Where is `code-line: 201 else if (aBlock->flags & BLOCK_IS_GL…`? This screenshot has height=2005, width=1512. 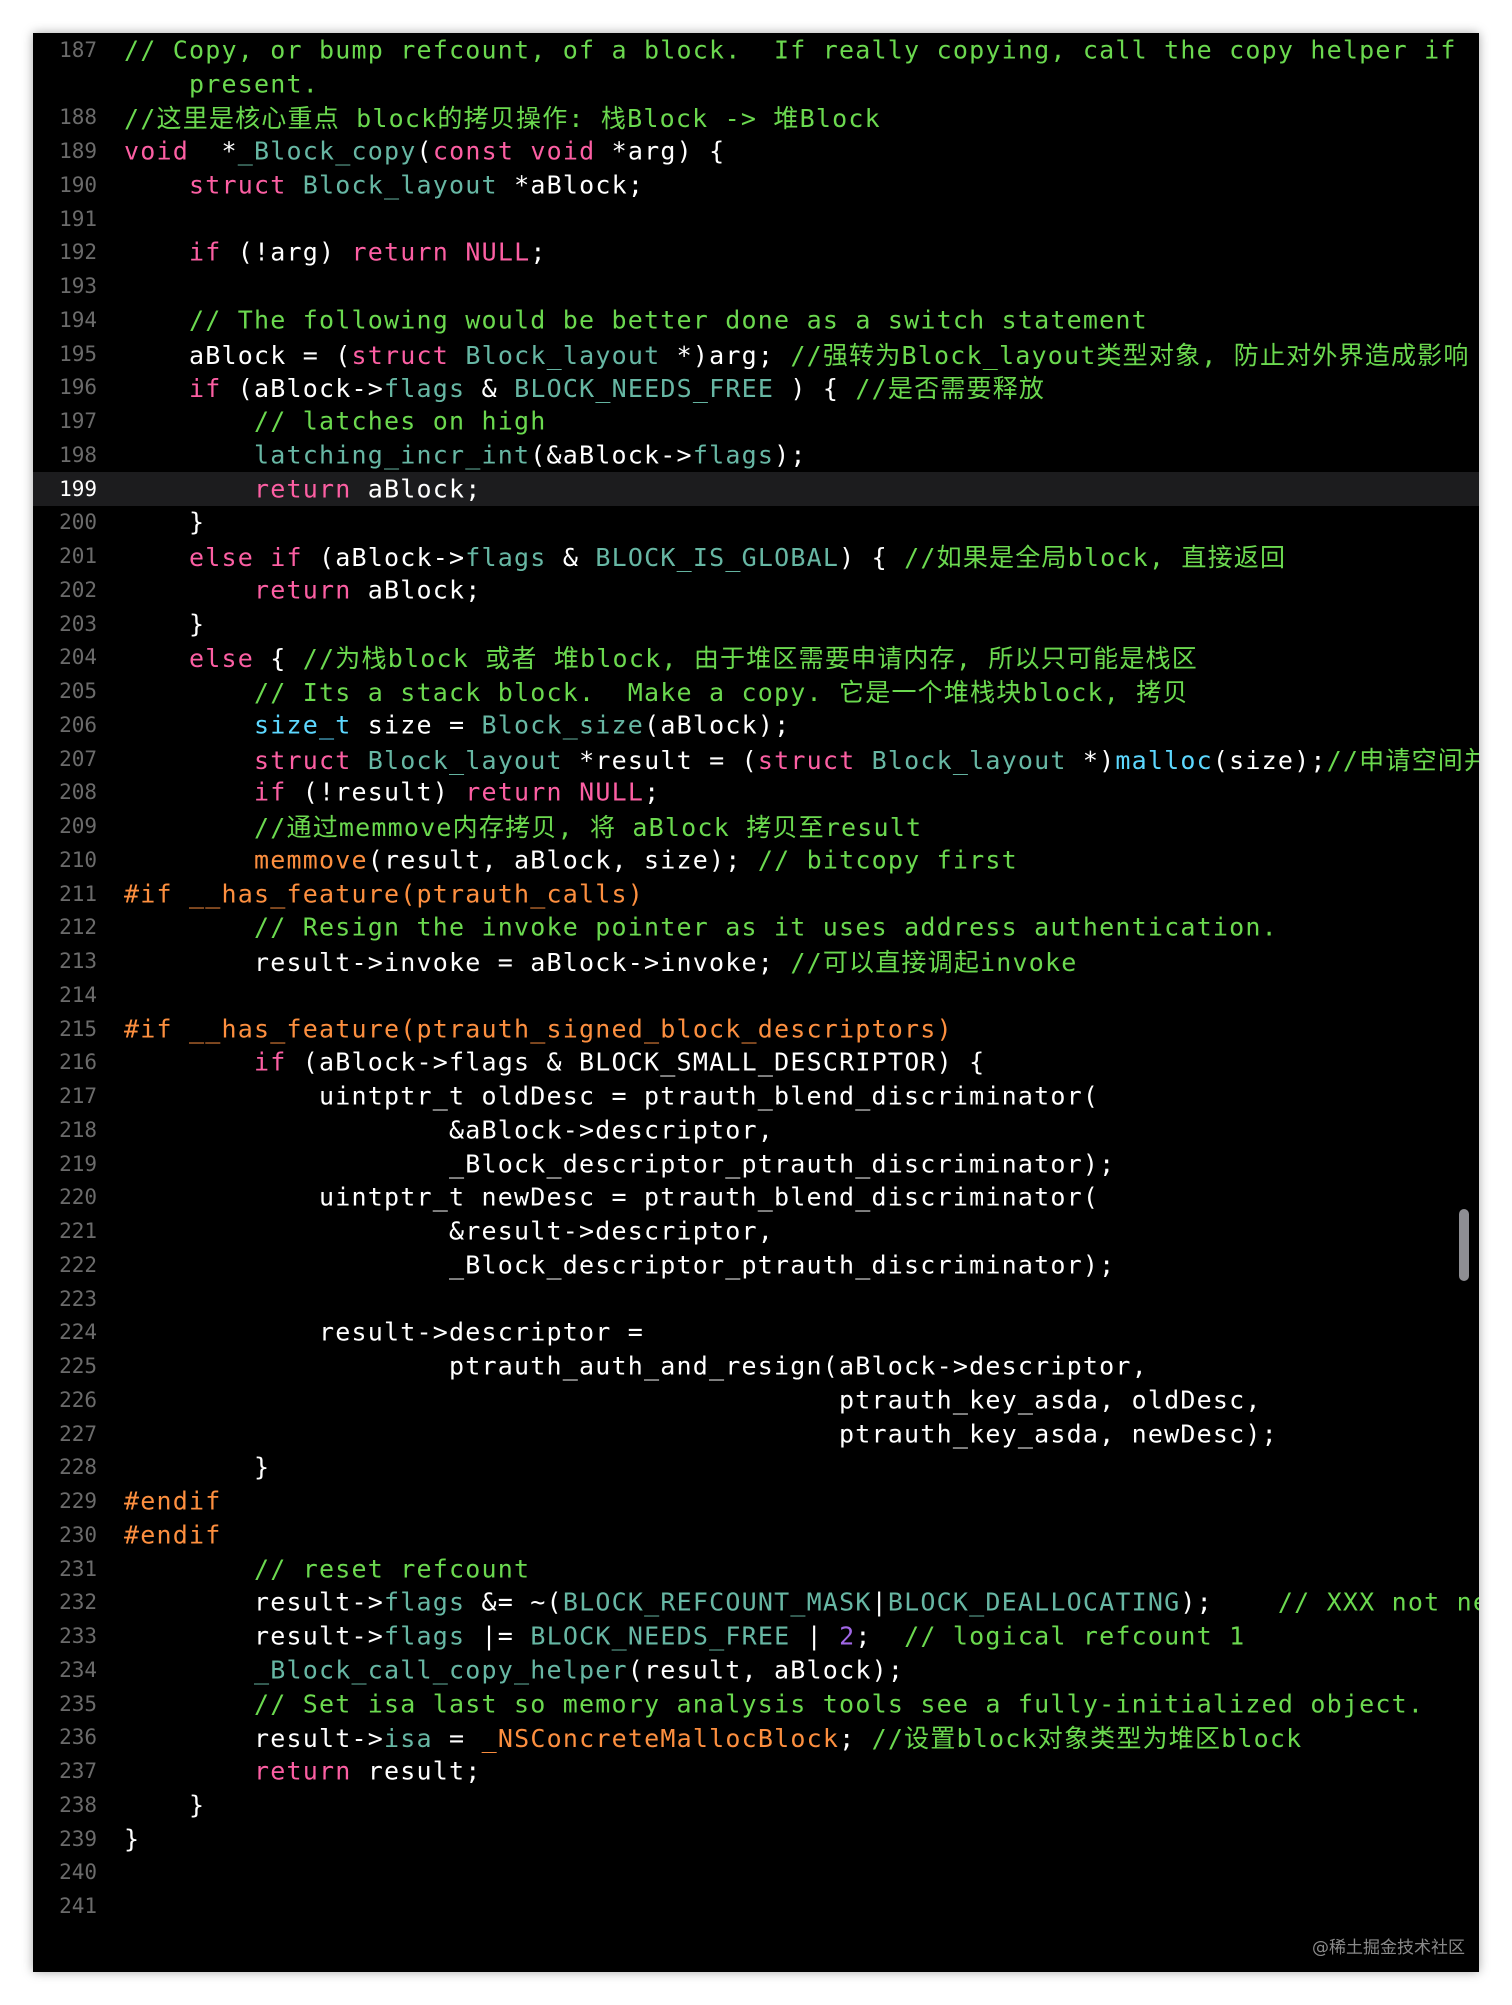 code-line: 201 else if (aBlock->flags & BLOCK_IS_GL… is located at coordinates (756, 556).